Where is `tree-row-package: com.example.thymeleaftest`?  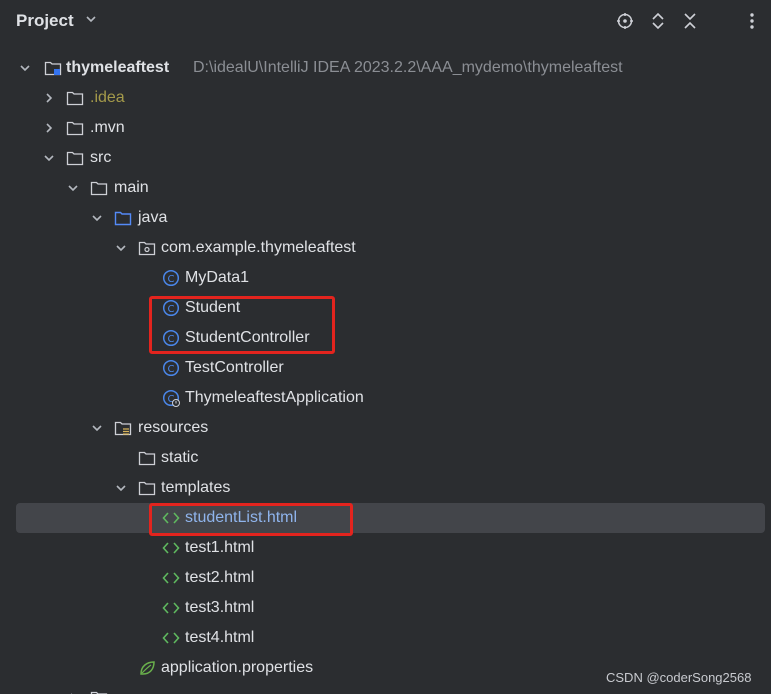
tree-row-package: com.example.thymeleaftest is located at coordinates (385, 248).